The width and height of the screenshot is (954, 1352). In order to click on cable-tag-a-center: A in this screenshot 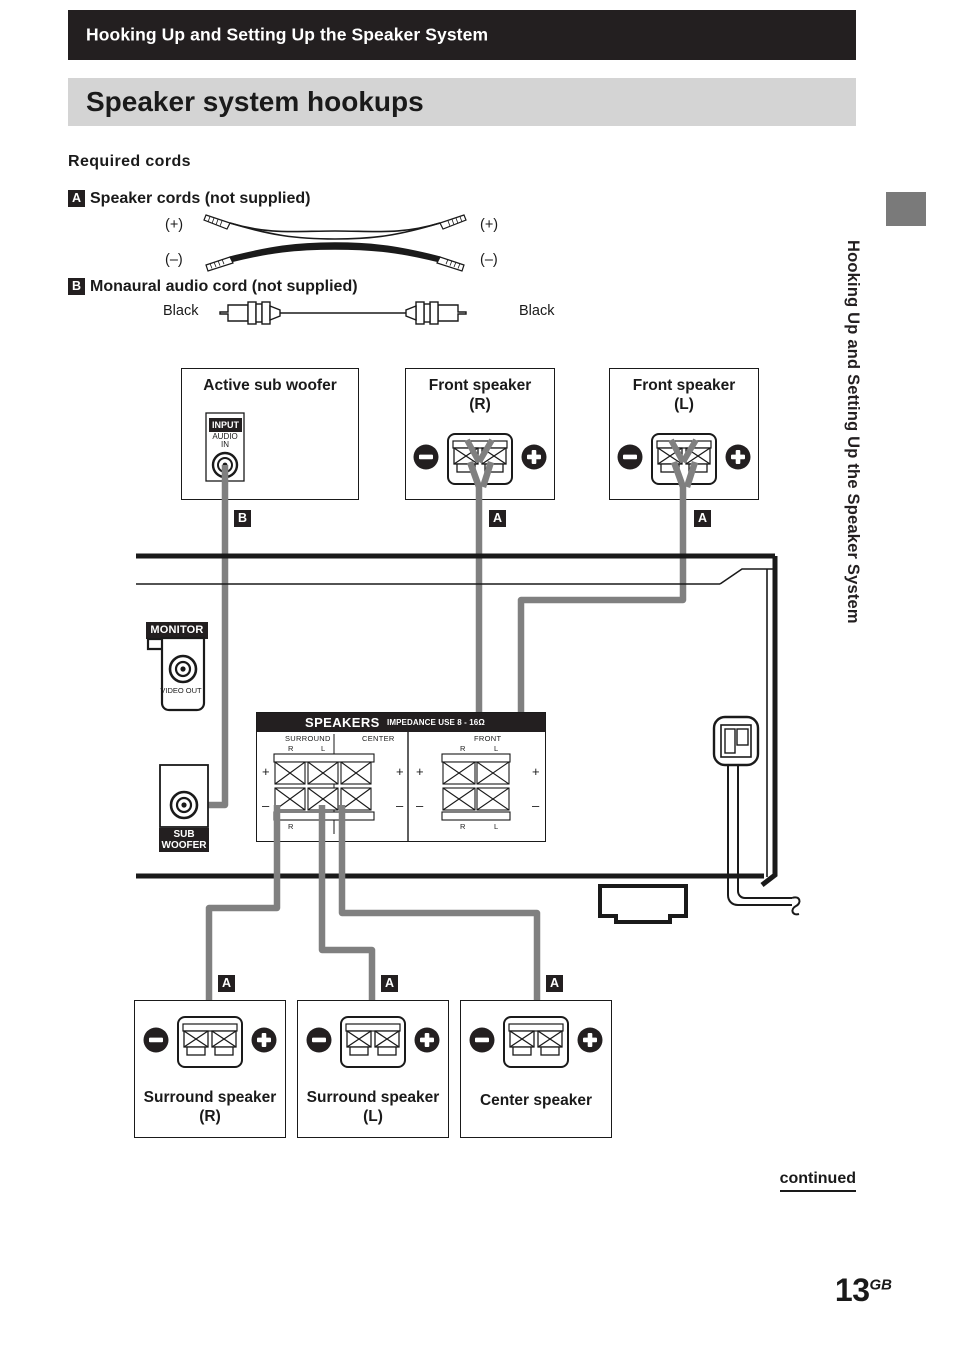, I will do `click(554, 983)`.